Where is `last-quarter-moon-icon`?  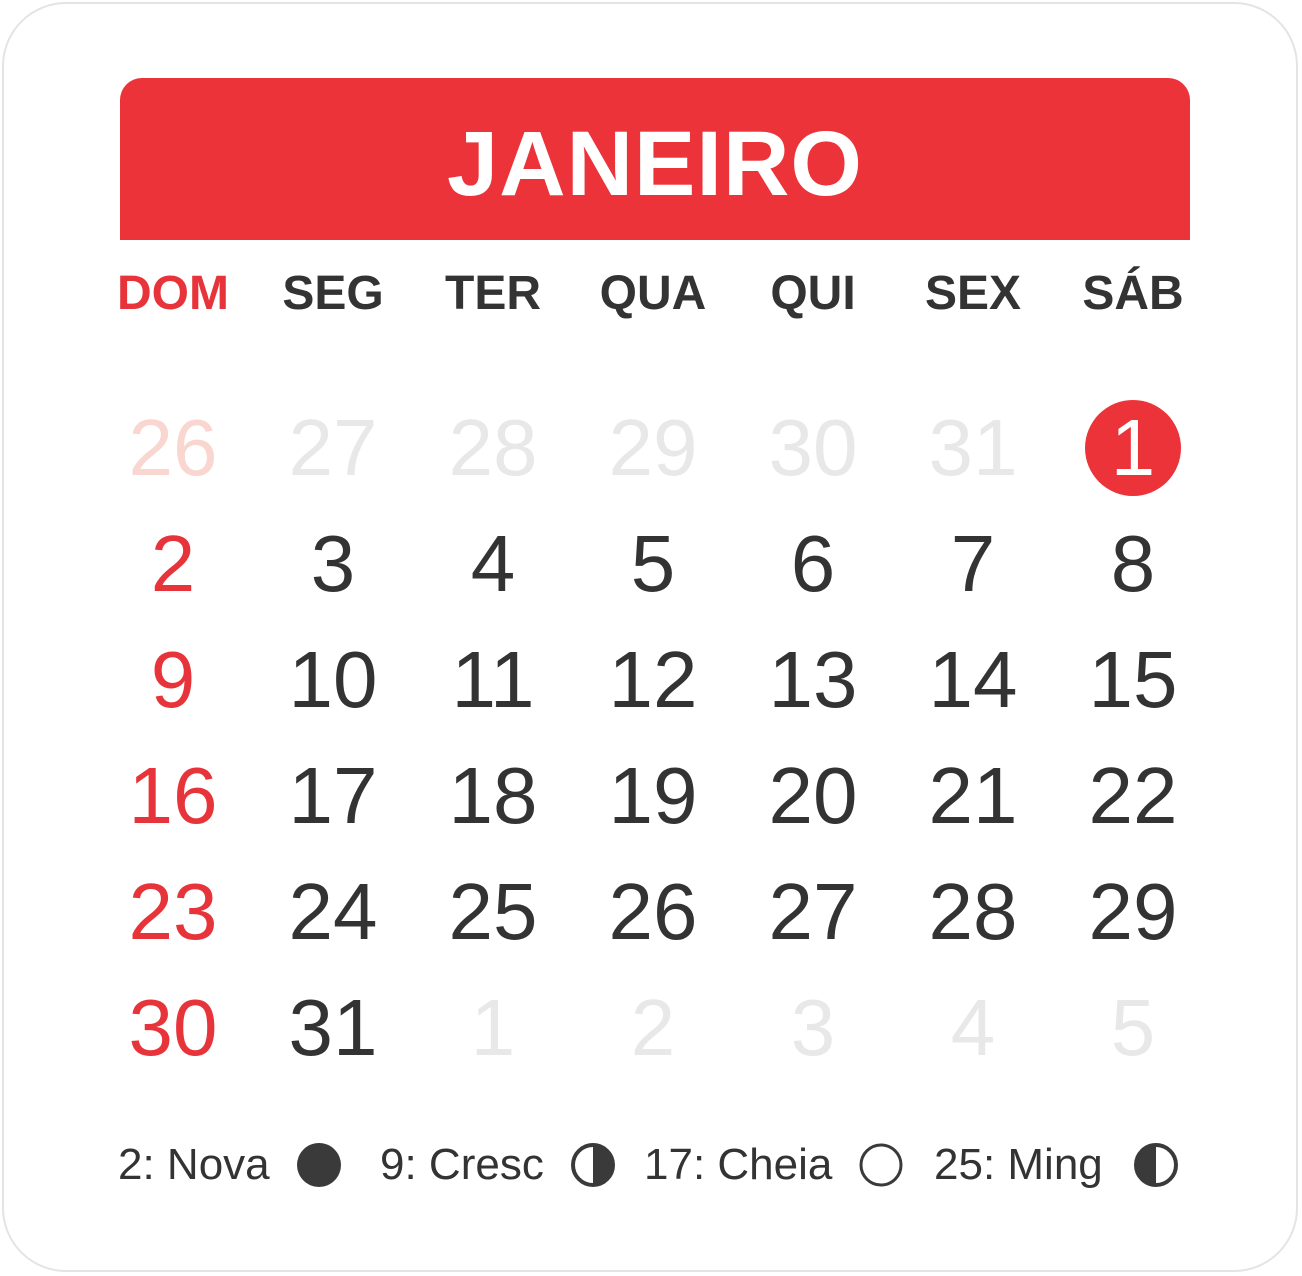
last-quarter-moon-icon is located at coordinates (1155, 1165).